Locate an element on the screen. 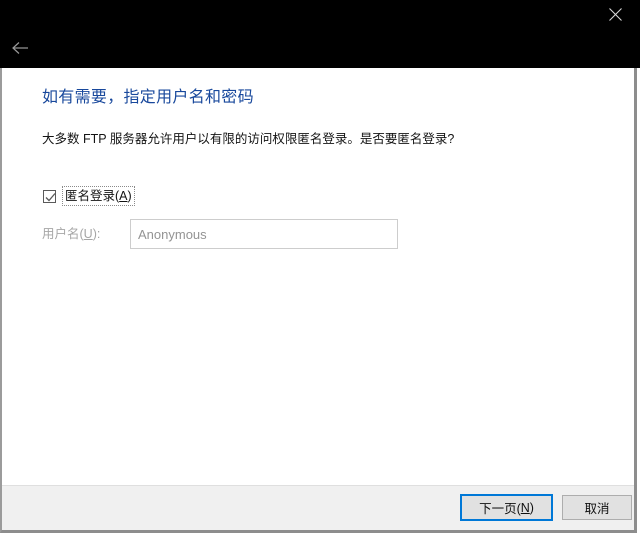 This screenshot has width=640, height=537. next-button: 下一页(N) is located at coordinates (506, 507).